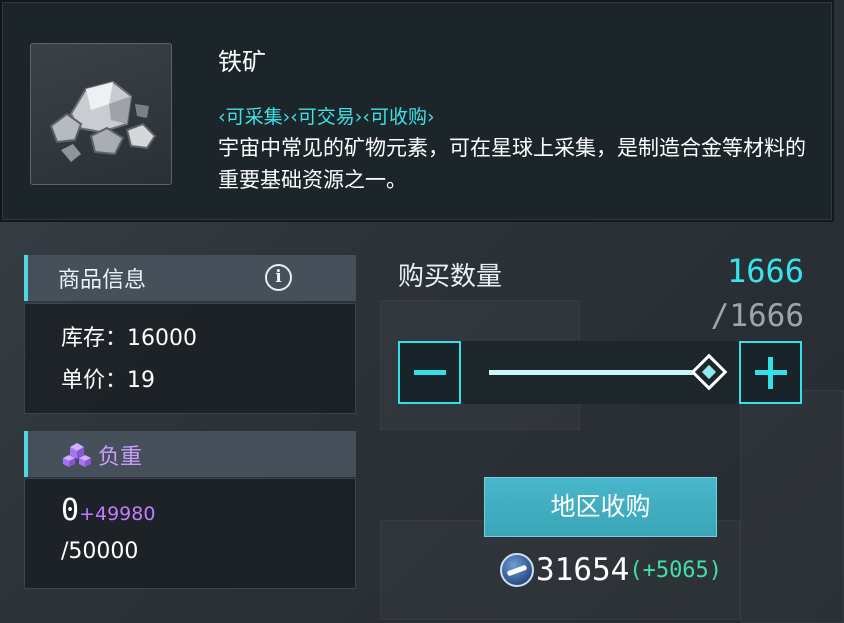 Image resolution: width=844 pixels, height=623 pixels. Describe the element at coordinates (190, 454) in the screenshot. I see `load-header: 负重` at that location.